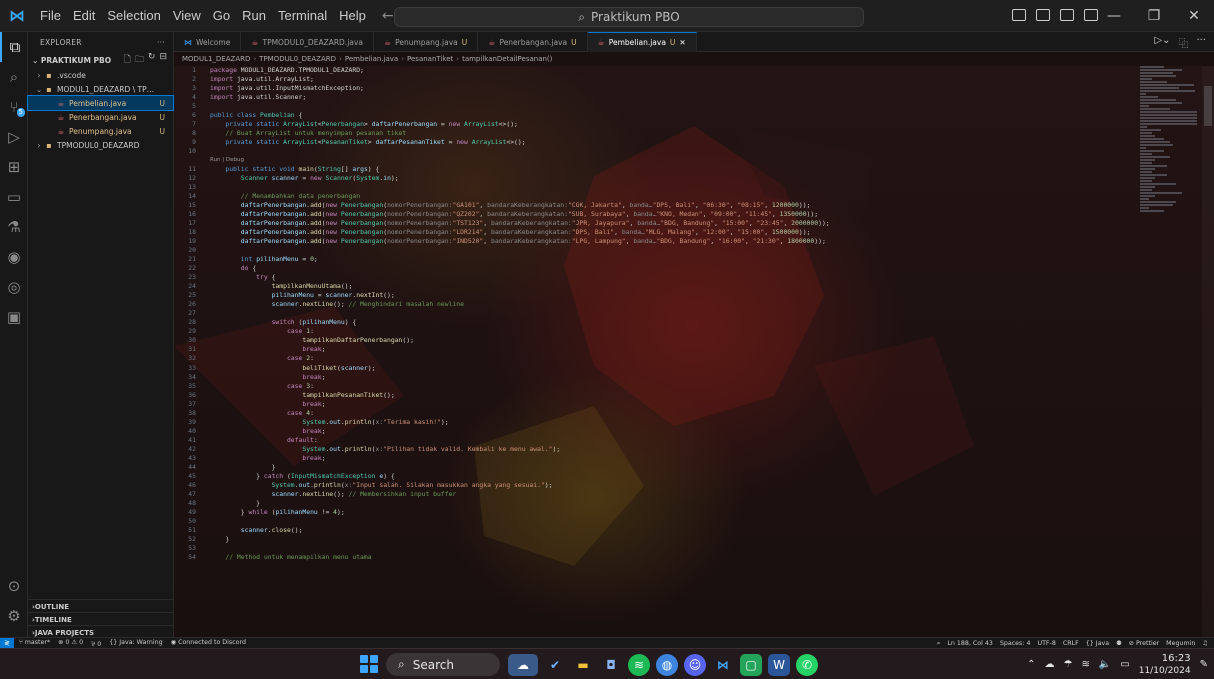 The width and height of the screenshot is (1214, 679). What do you see at coordinates (100, 103) in the screenshot?
I see `file-tree-item: ☕ Pembelian.java U` at bounding box center [100, 103].